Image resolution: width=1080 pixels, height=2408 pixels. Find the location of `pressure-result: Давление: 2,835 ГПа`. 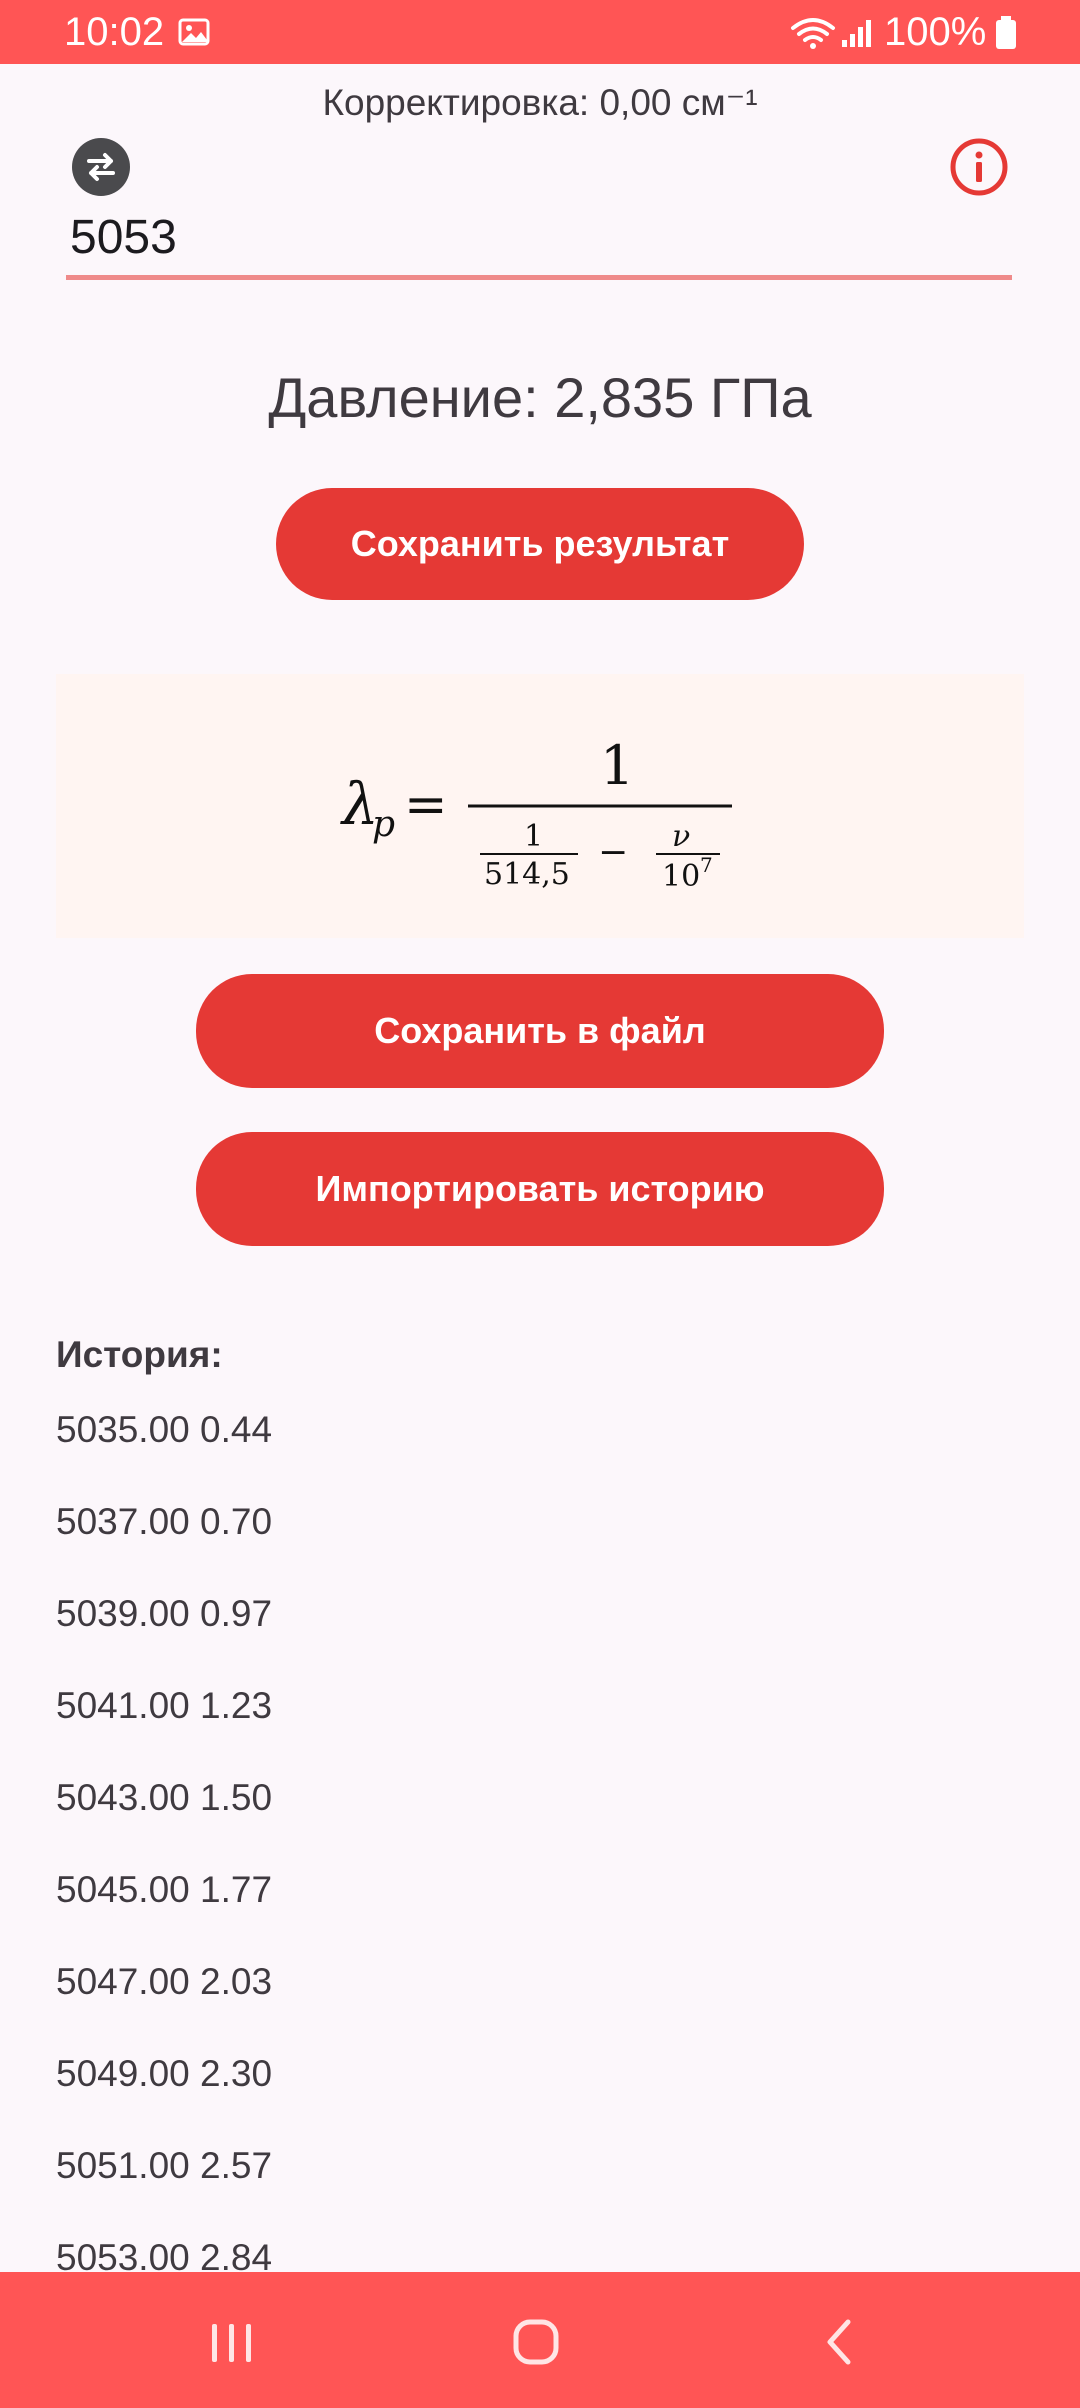

pressure-result: Давление: 2,835 ГПа is located at coordinates (540, 397).